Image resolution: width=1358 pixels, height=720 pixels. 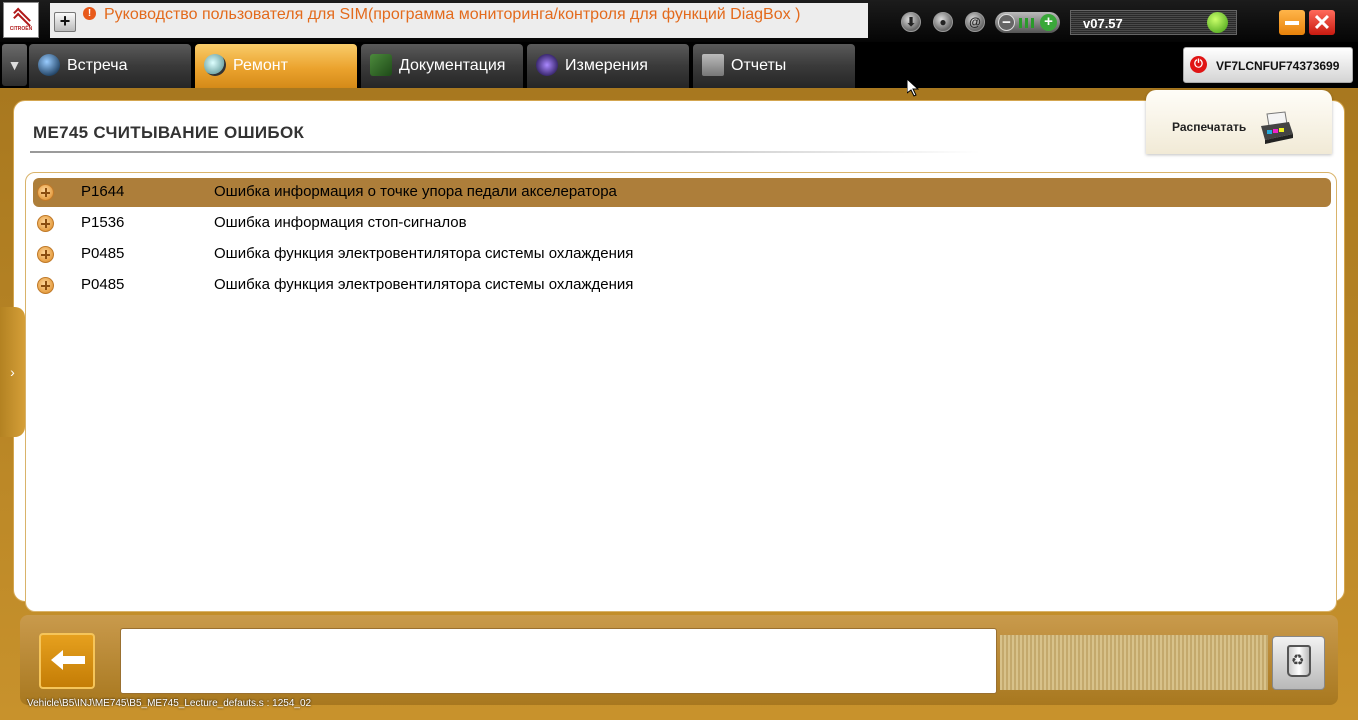 I want to click on print-button: Распечатать, so click(x=1239, y=122).